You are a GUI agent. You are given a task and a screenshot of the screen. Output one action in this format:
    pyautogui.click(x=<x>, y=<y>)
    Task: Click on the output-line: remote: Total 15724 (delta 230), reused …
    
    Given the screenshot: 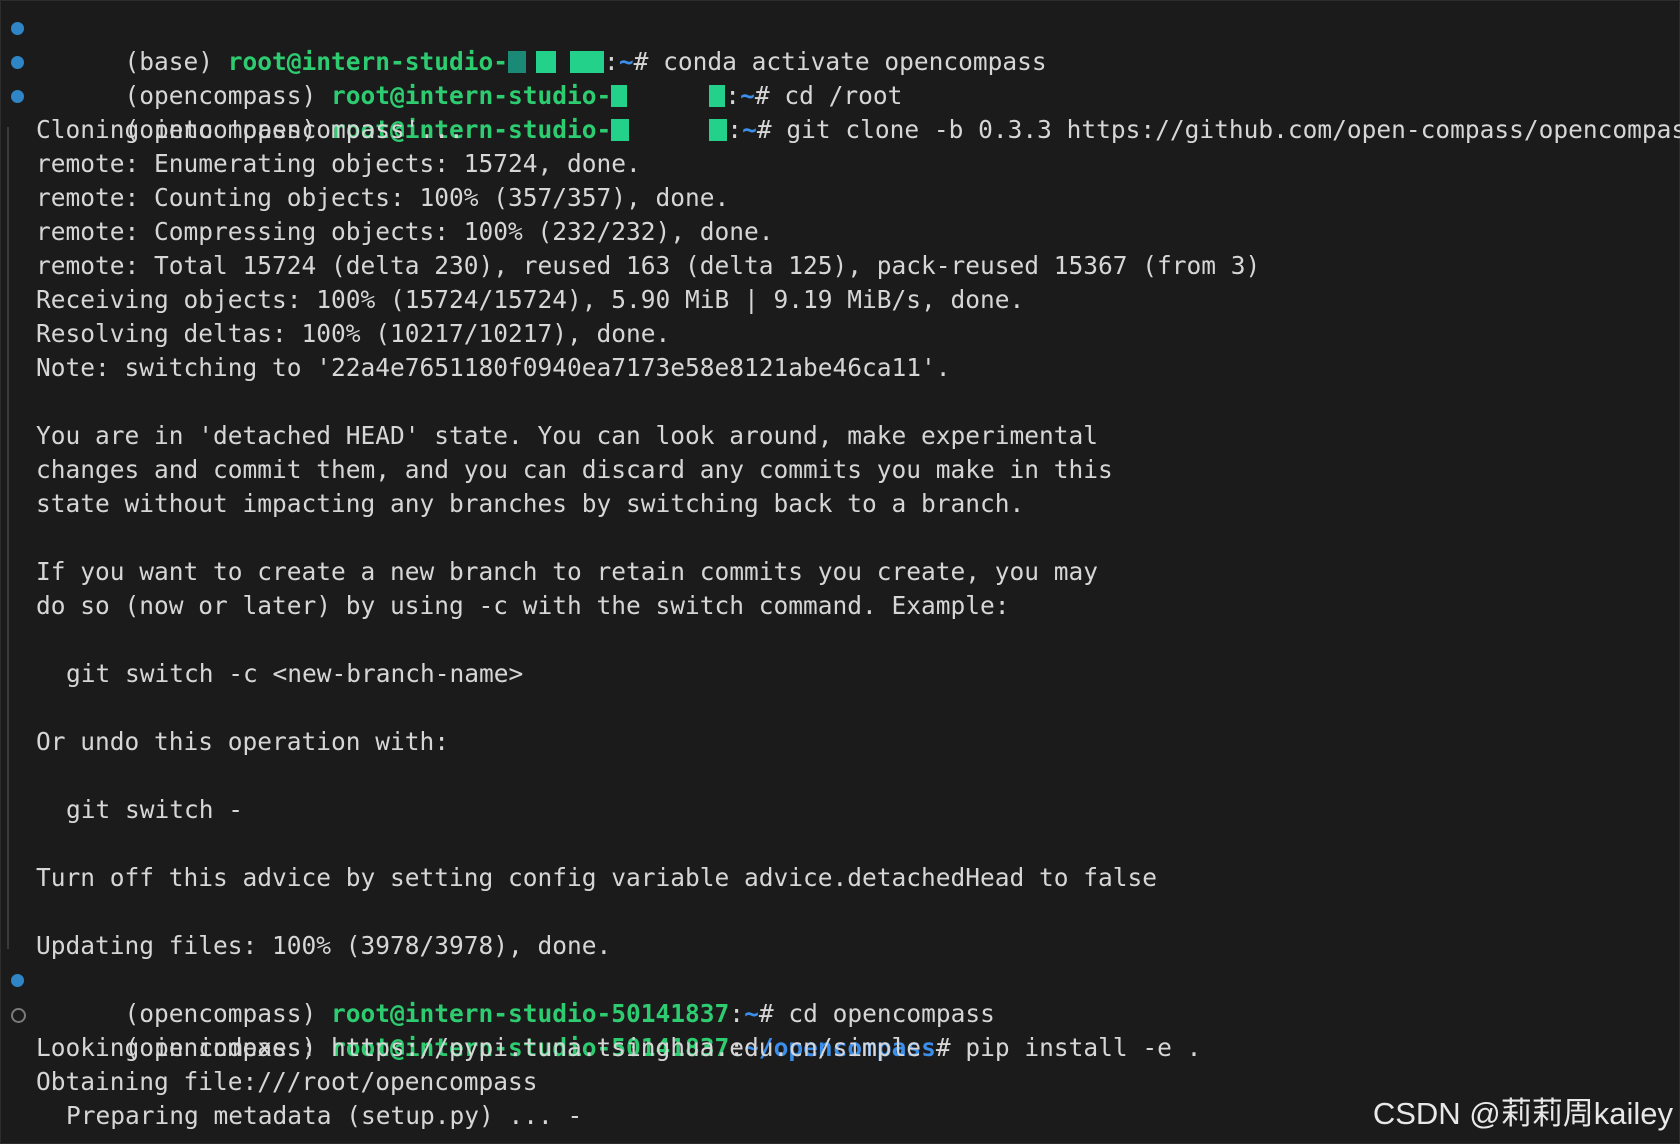 What is the action you would take?
    pyautogui.click(x=648, y=265)
    